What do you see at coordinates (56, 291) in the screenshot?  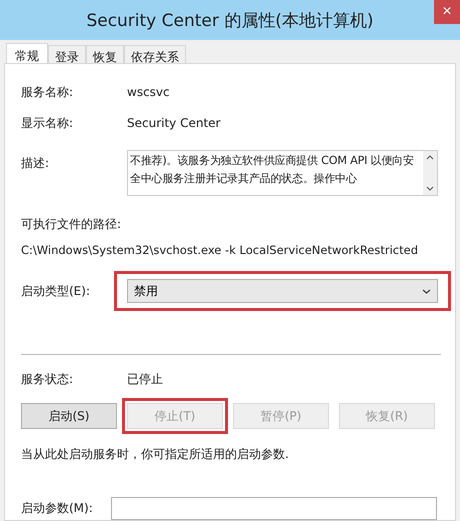 I see `field-label: 启动类型(E):` at bounding box center [56, 291].